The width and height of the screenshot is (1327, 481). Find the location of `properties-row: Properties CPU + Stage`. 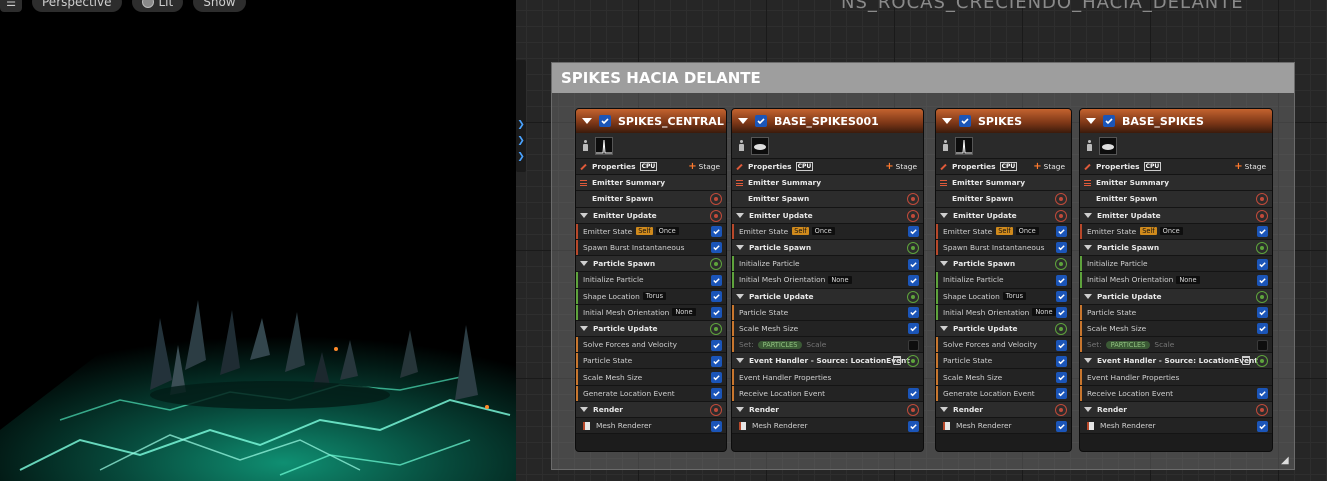

properties-row: Properties CPU + Stage is located at coordinates (827, 167).